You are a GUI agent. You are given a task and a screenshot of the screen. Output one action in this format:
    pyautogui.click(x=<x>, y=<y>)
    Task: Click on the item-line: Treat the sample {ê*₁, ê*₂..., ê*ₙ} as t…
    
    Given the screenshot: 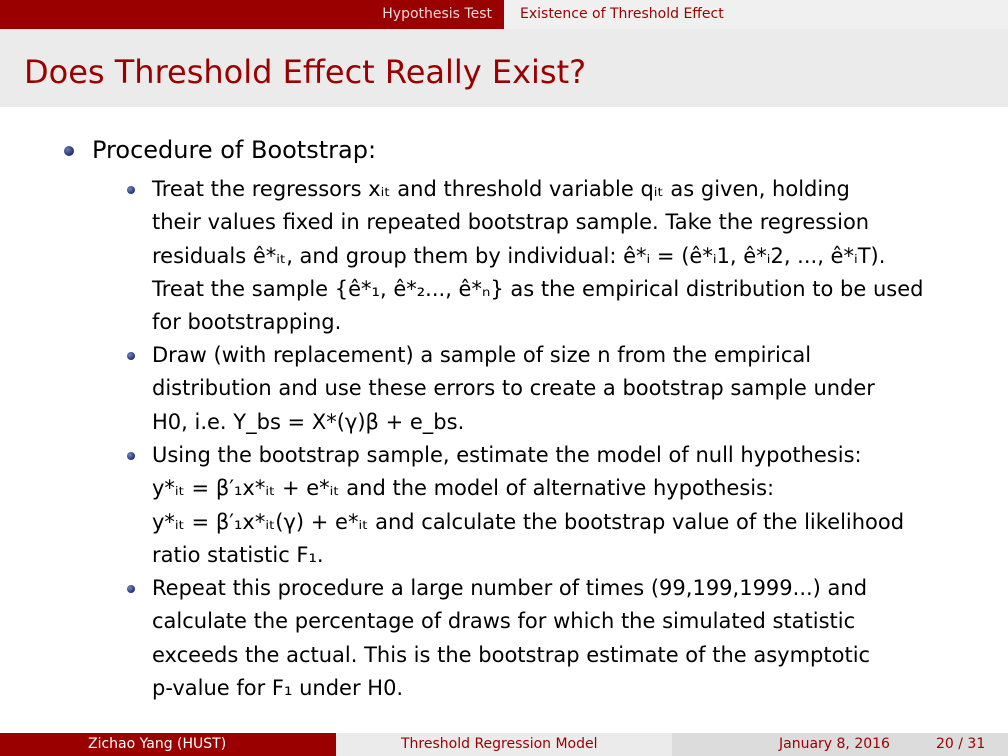 What is the action you would take?
    pyautogui.click(x=538, y=288)
    